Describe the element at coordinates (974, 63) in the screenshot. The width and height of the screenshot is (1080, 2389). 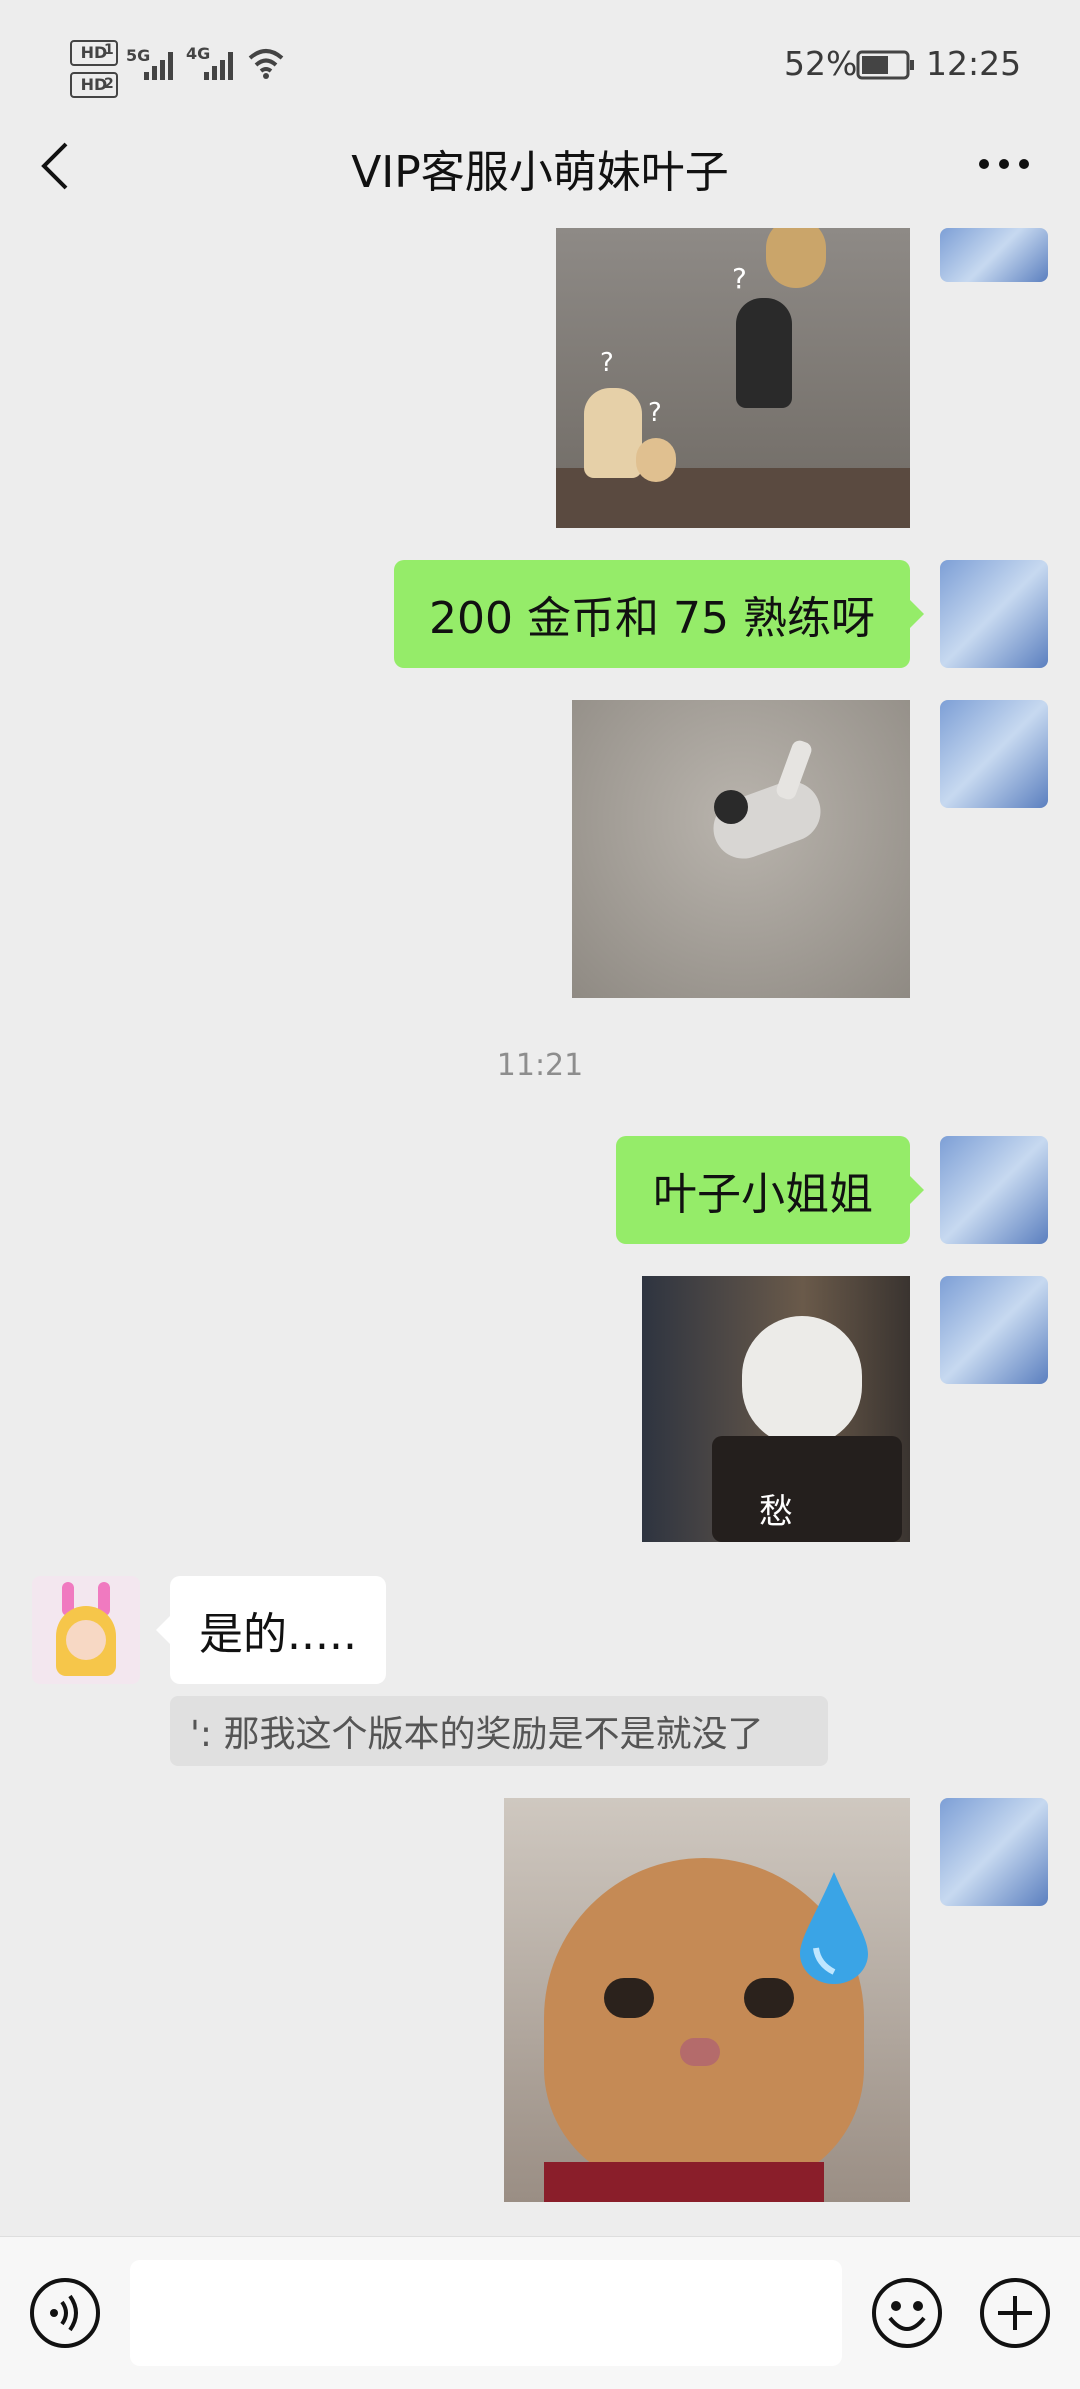
I see `clock: 12:25` at that location.